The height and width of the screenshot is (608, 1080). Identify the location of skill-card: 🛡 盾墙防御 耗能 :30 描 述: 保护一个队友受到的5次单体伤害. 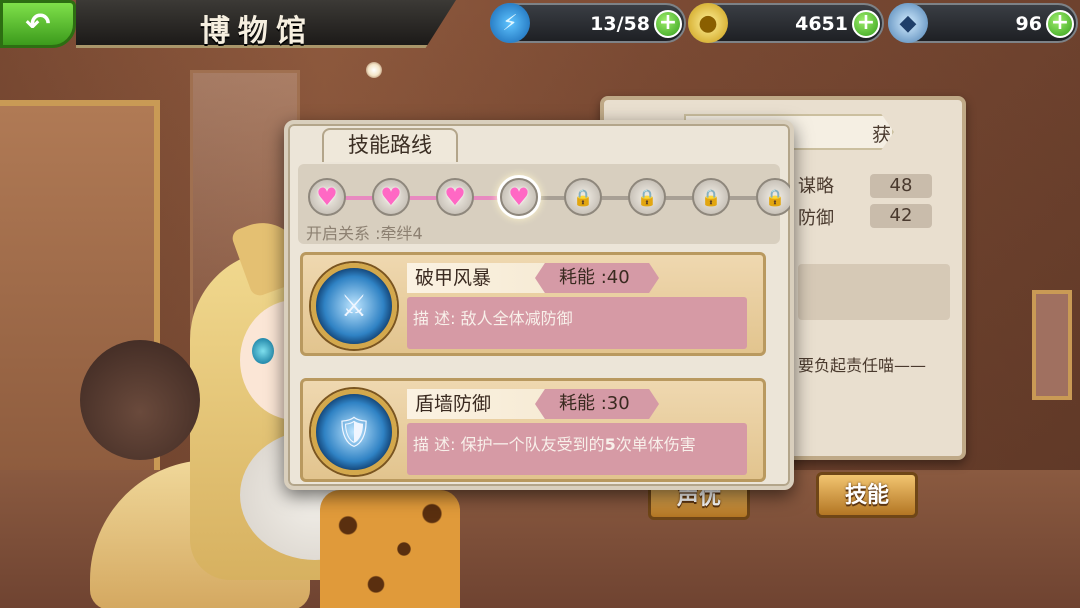
(533, 430).